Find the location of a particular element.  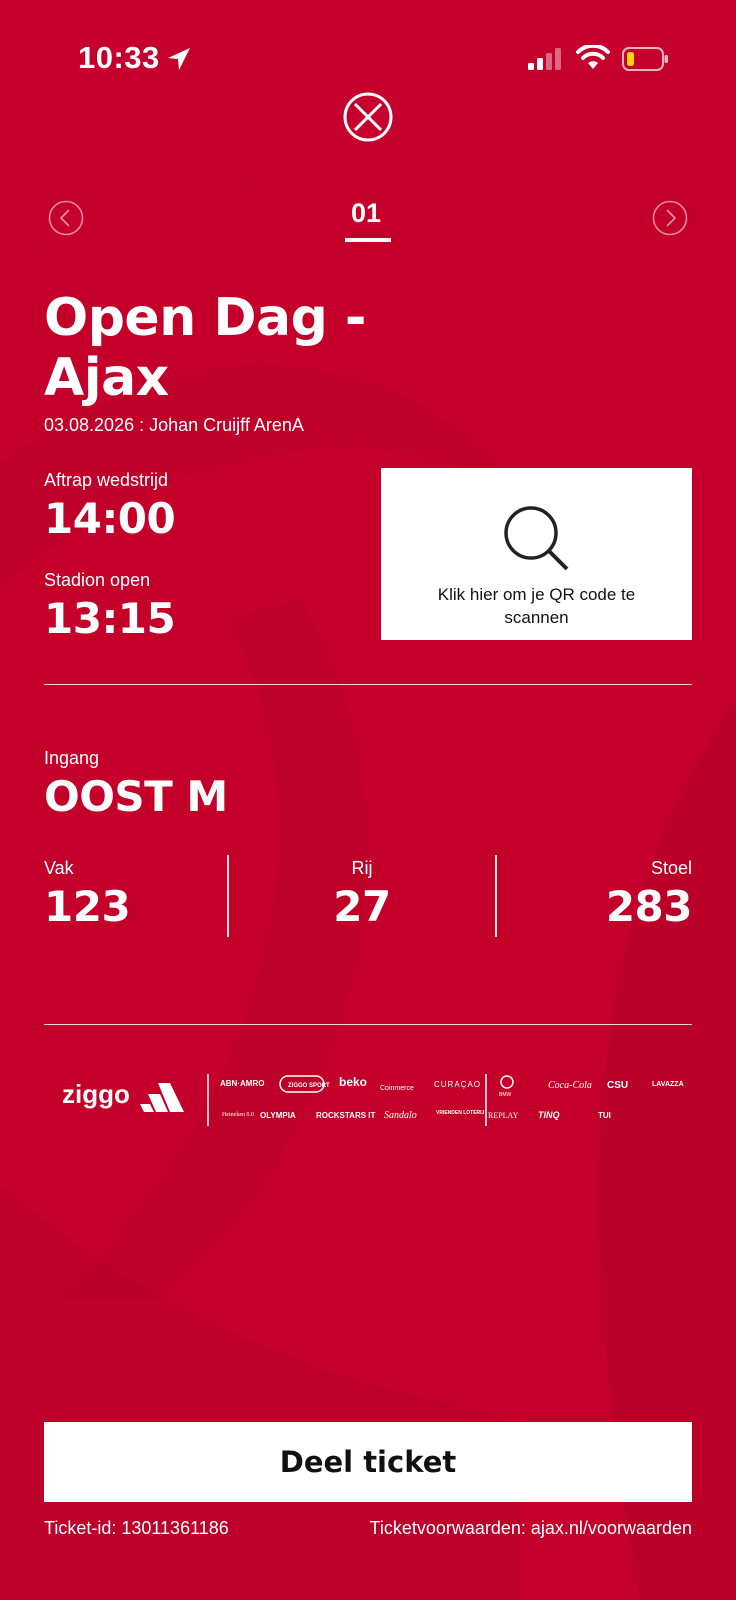

sponsor-coca-cola: Coca-Cola is located at coordinates (570, 1085).